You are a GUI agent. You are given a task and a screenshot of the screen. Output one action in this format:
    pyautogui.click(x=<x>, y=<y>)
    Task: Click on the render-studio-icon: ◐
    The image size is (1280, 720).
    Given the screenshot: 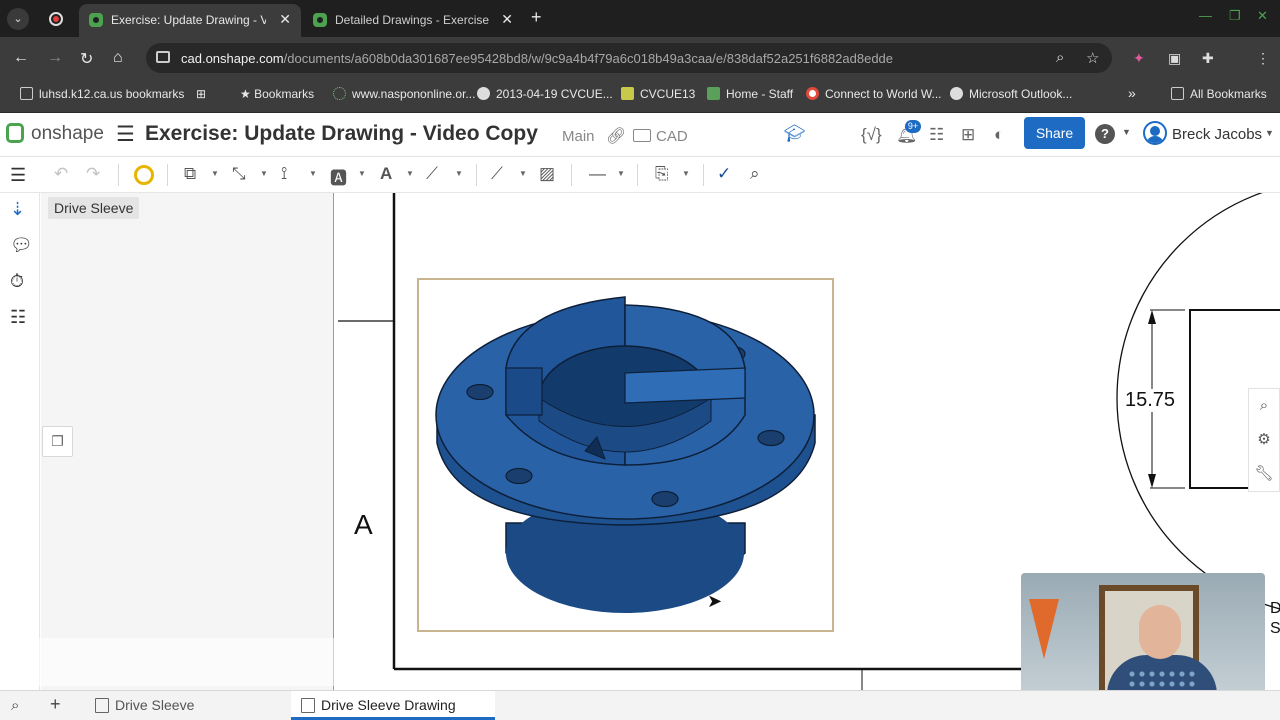 What is the action you would take?
    pyautogui.click(x=999, y=135)
    